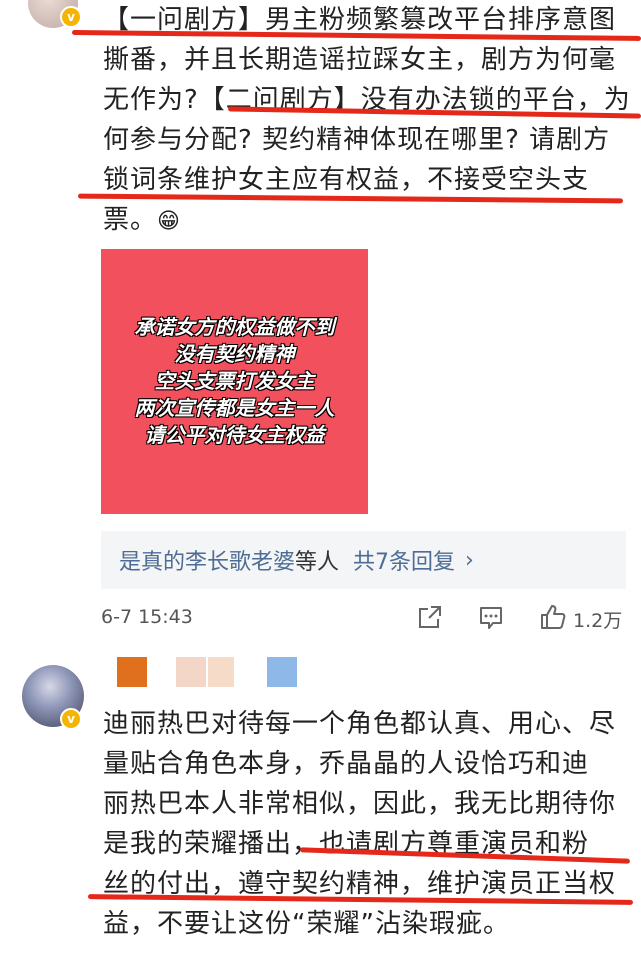 The width and height of the screenshot is (641, 955). I want to click on reply-user-link: 是真的李长歌老婆, so click(207, 560).